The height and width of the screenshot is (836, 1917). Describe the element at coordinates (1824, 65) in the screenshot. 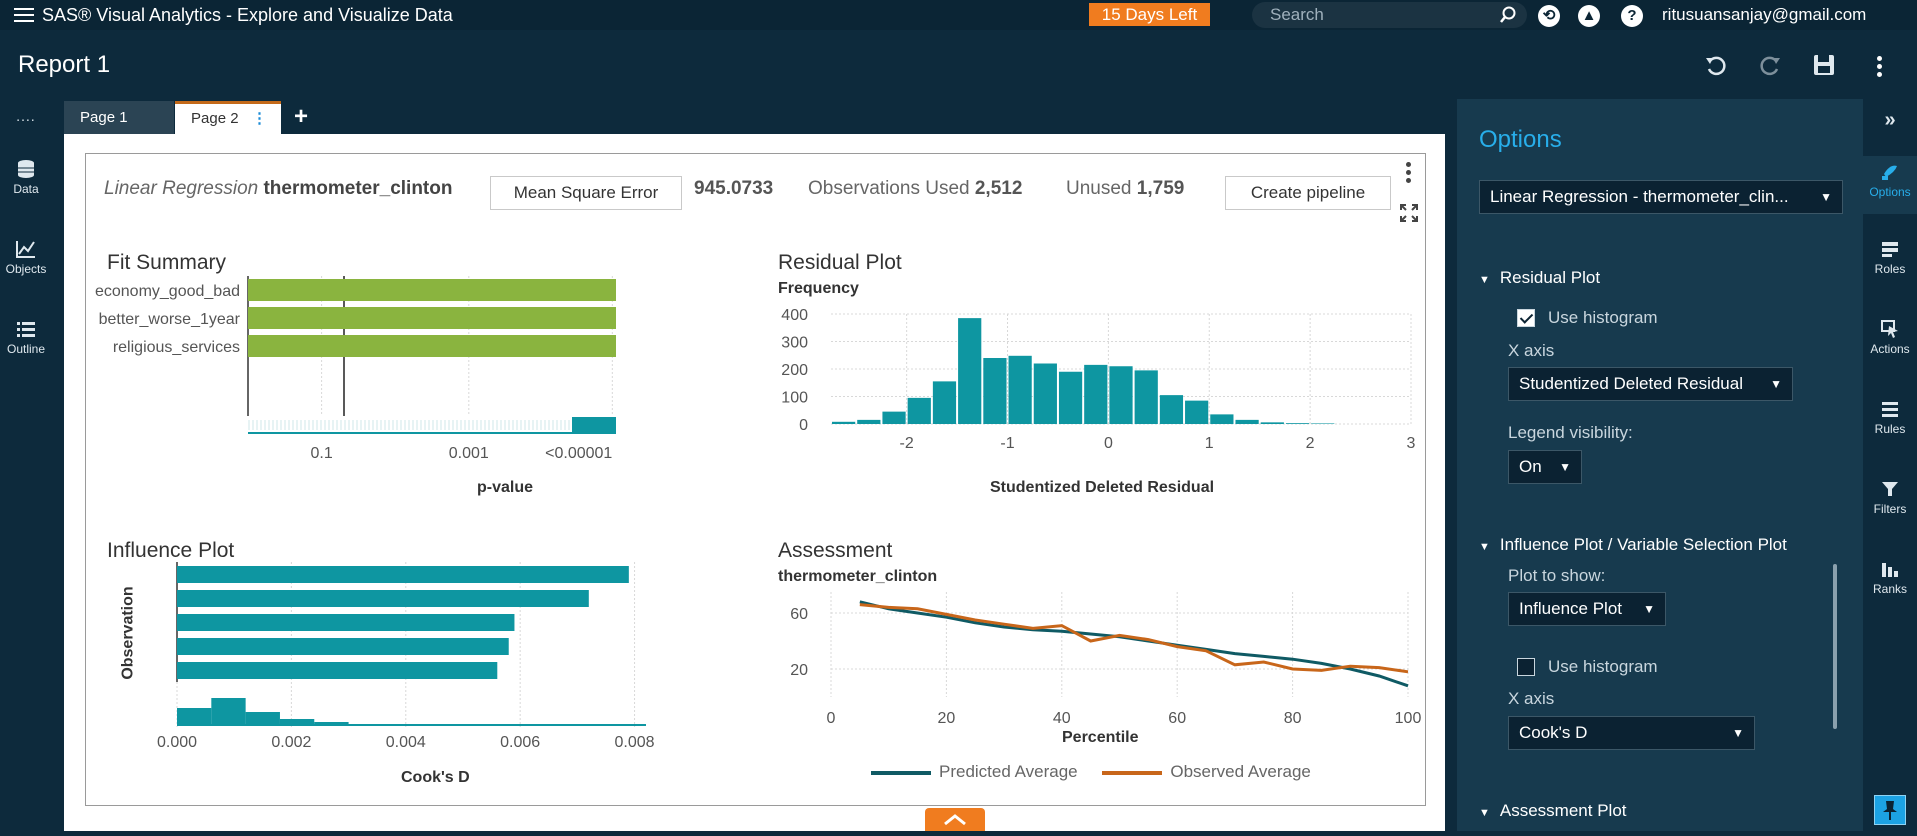

I see `save-icon` at that location.